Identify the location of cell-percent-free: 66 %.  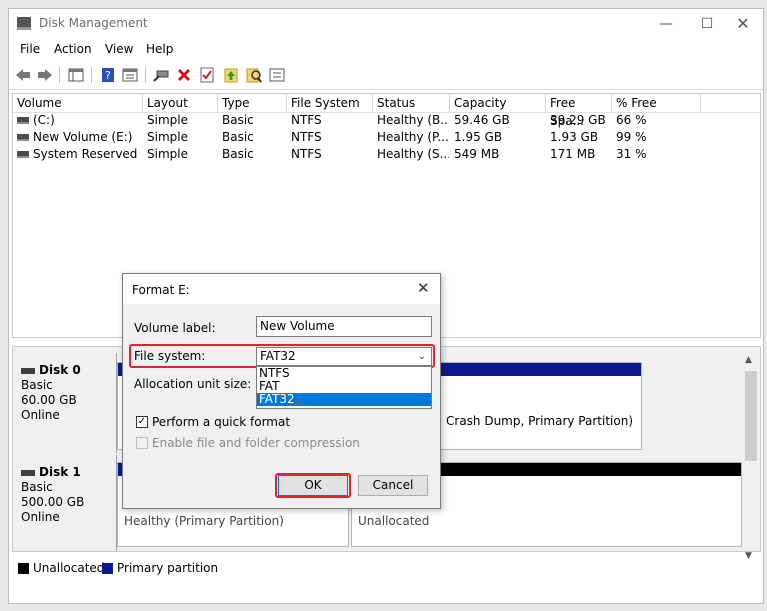
(631, 120).